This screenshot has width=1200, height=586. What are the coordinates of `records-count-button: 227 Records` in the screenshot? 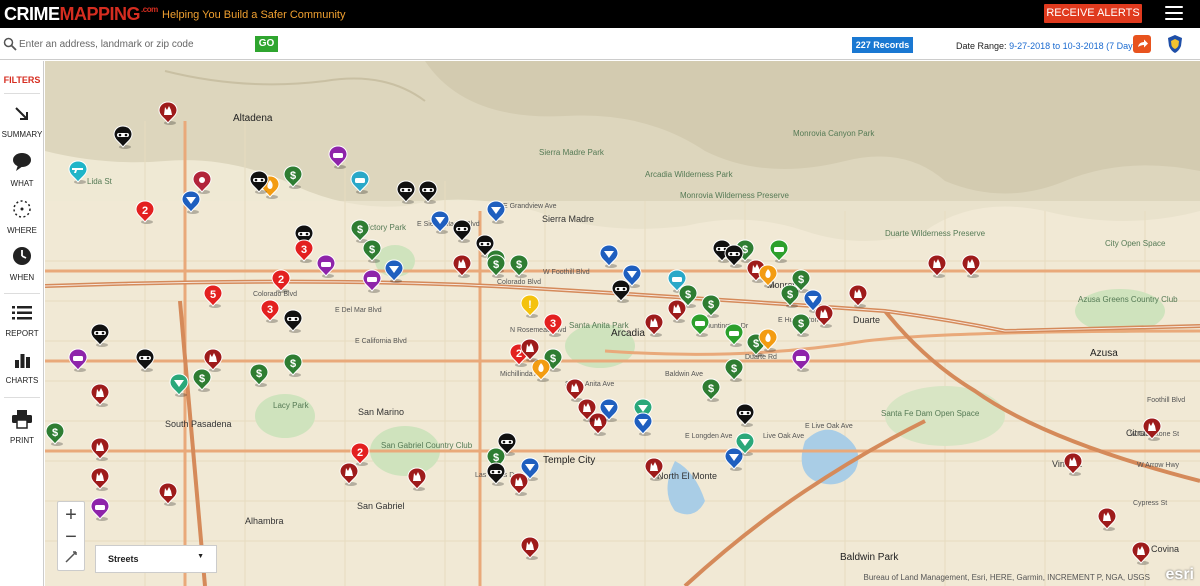 It's located at (882, 45).